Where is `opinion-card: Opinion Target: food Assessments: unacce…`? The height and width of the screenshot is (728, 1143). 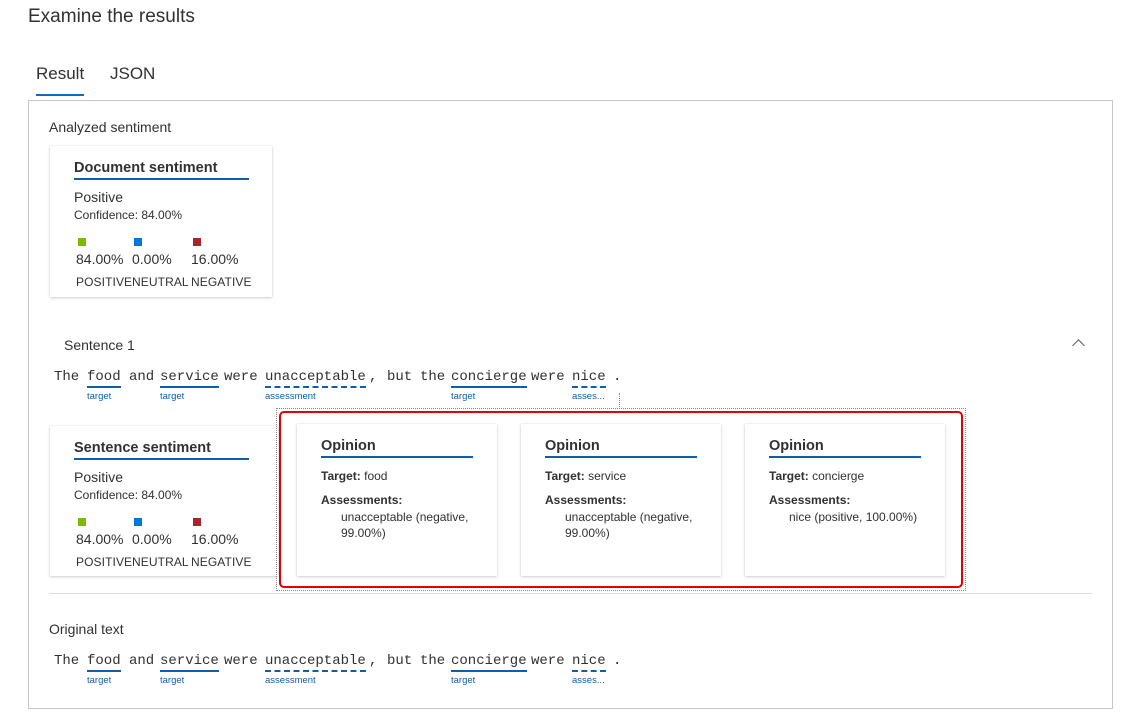
opinion-card: Opinion Target: food Assessments: unacce… is located at coordinates (397, 500).